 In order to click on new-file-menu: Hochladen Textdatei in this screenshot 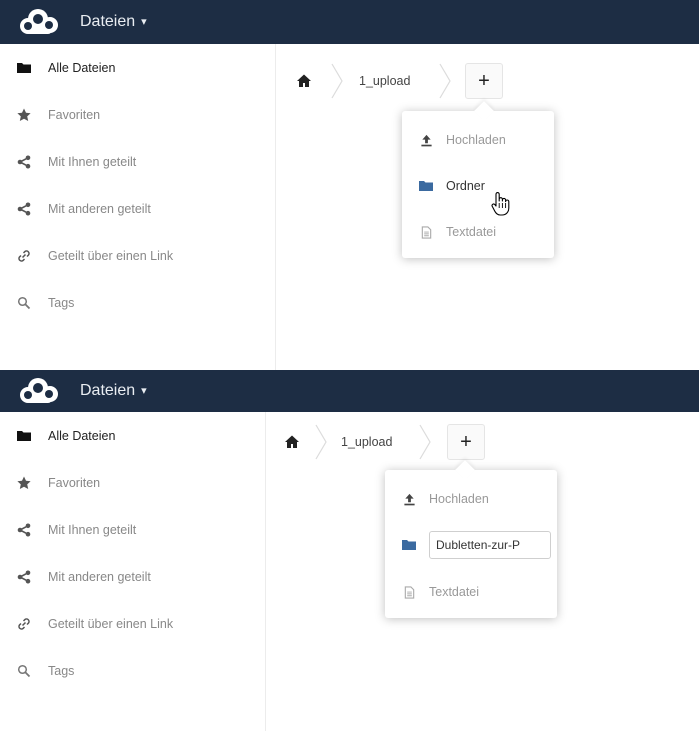, I will do `click(471, 539)`.